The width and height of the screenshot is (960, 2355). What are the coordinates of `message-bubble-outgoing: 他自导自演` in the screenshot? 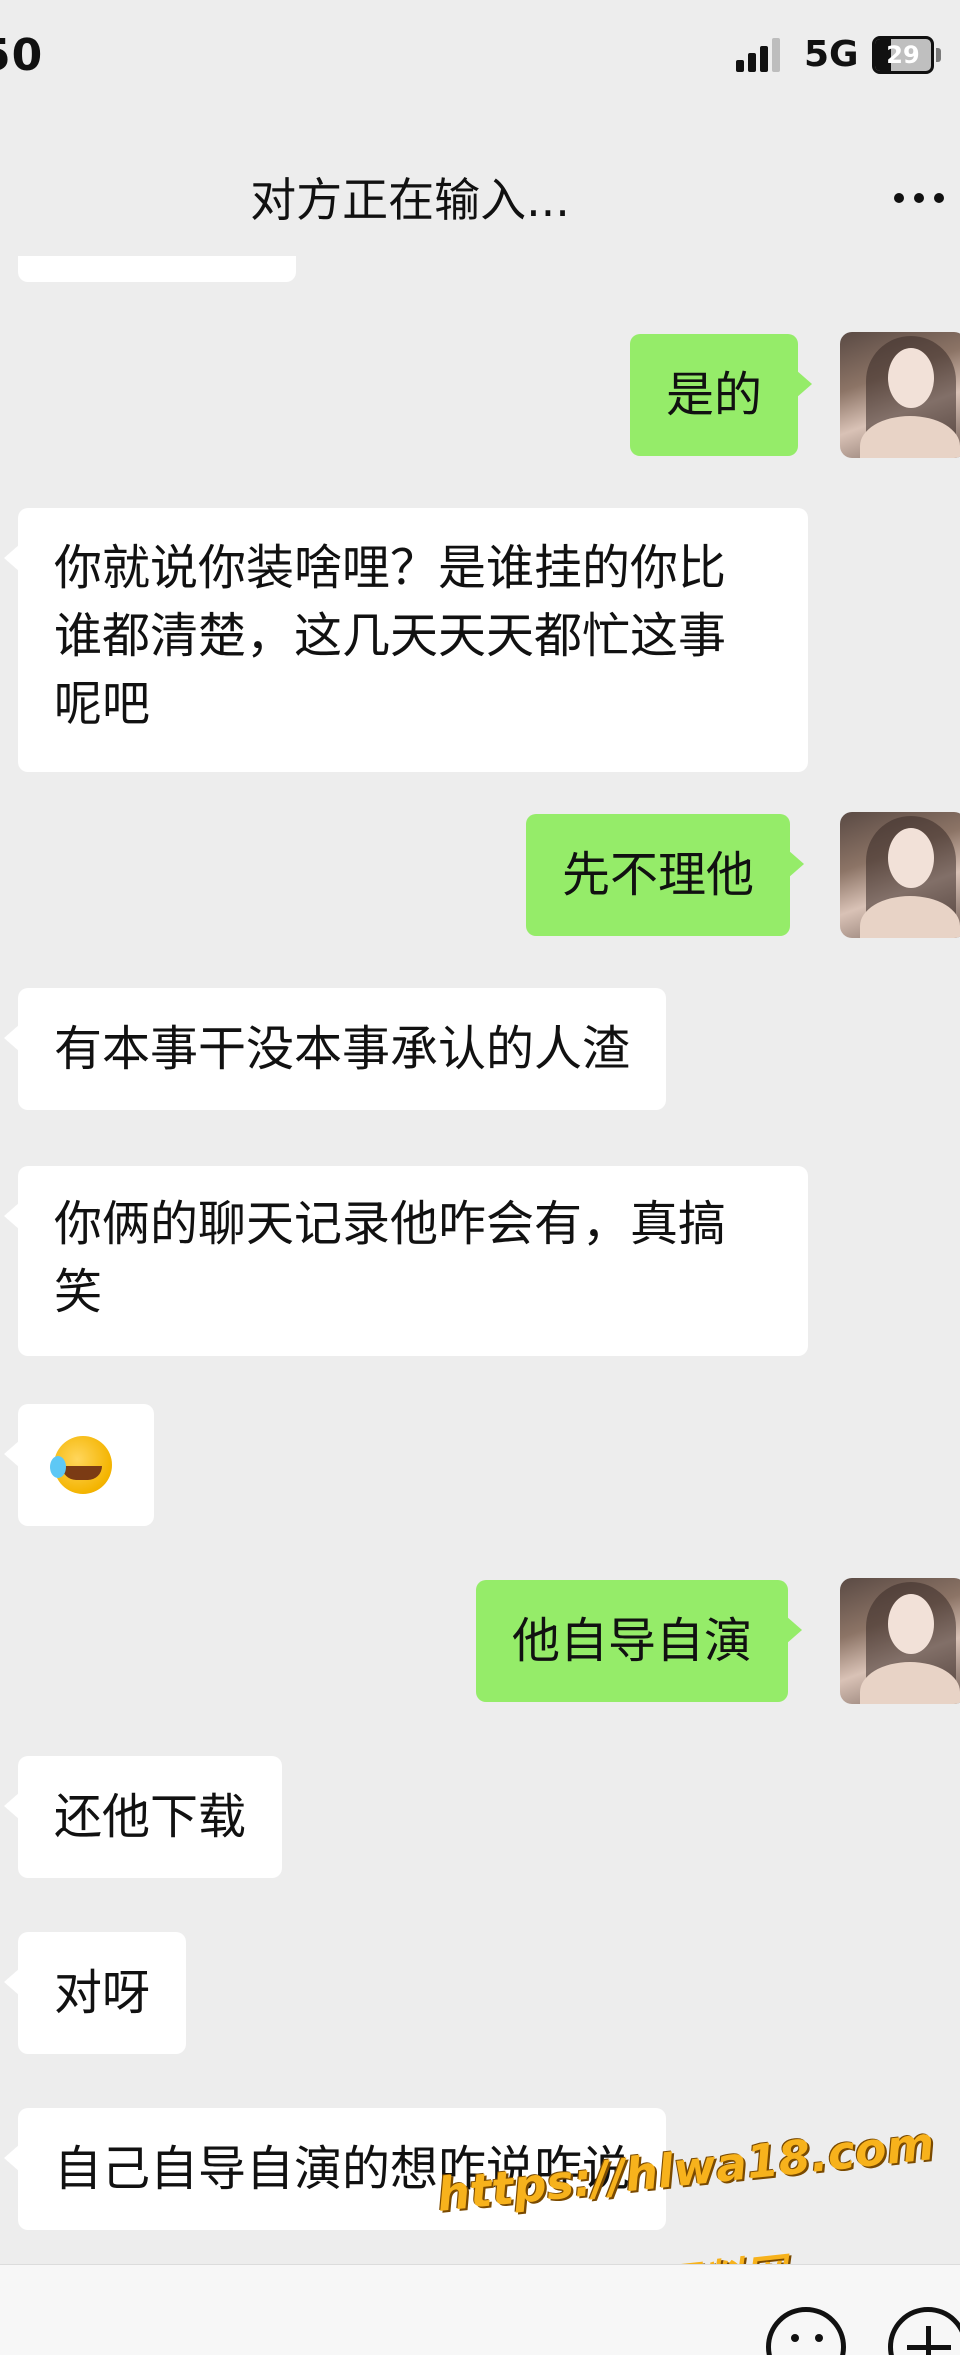 It's located at (639, 1641).